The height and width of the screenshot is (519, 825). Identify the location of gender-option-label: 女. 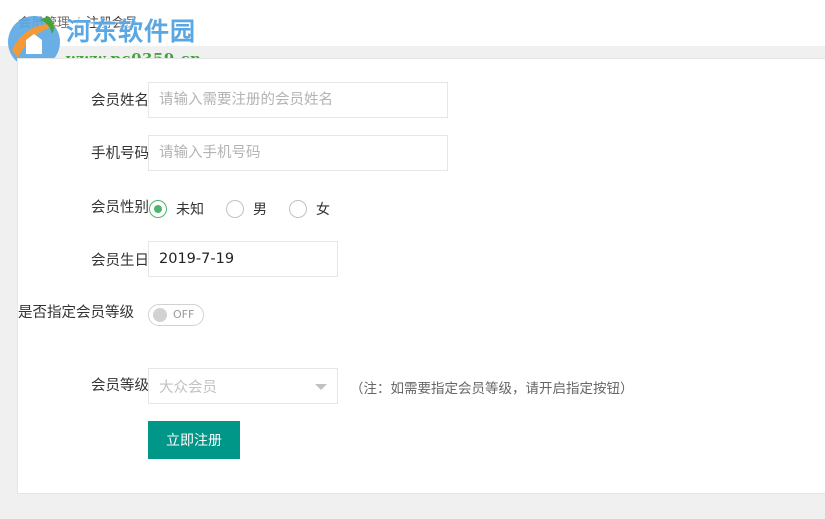
(323, 210).